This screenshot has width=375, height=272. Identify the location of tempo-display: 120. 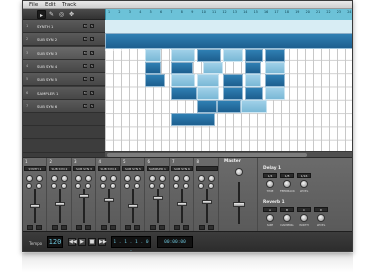
(55, 242).